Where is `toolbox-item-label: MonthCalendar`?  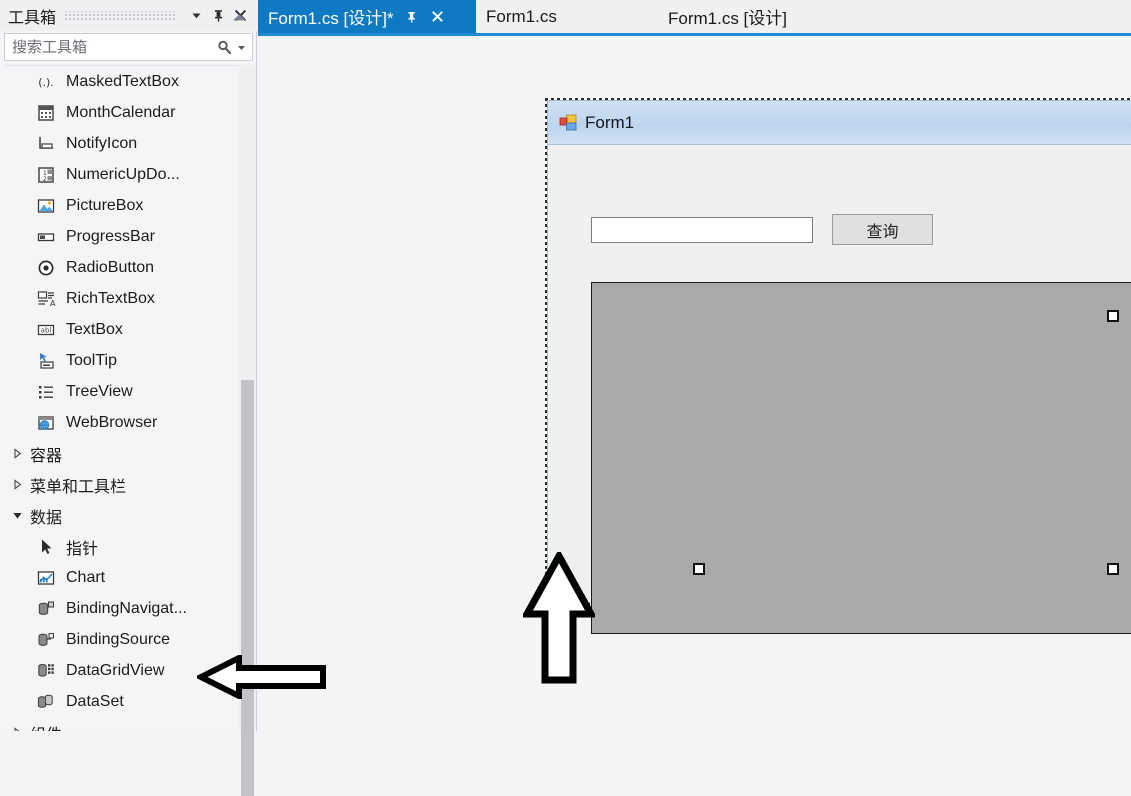
toolbox-item-label: MonthCalendar is located at coordinates (121, 112).